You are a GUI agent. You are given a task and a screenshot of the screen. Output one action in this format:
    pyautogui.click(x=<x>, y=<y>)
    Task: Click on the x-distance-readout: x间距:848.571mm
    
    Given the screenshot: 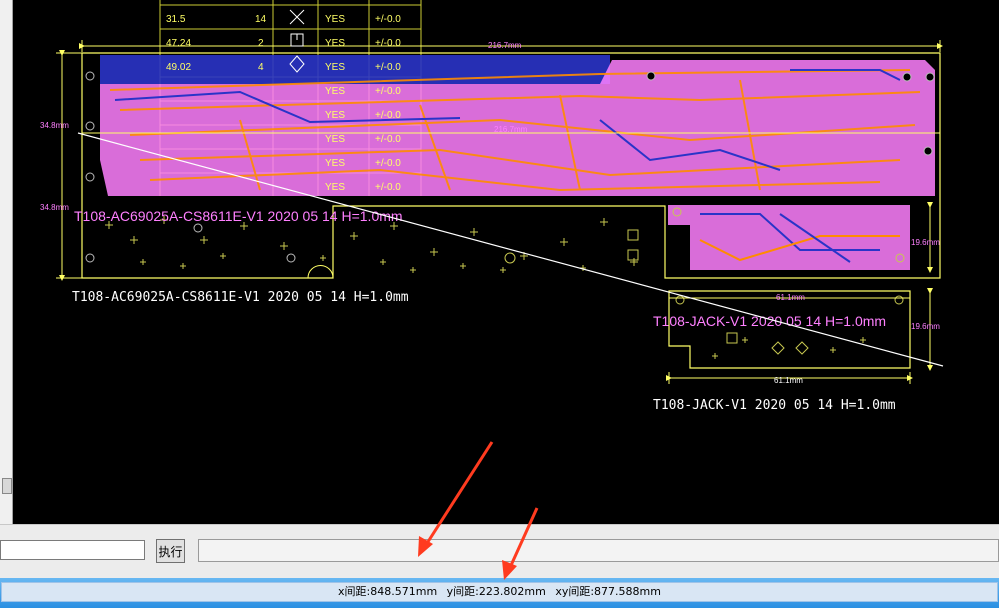 What is the action you would take?
    pyautogui.click(x=388, y=591)
    